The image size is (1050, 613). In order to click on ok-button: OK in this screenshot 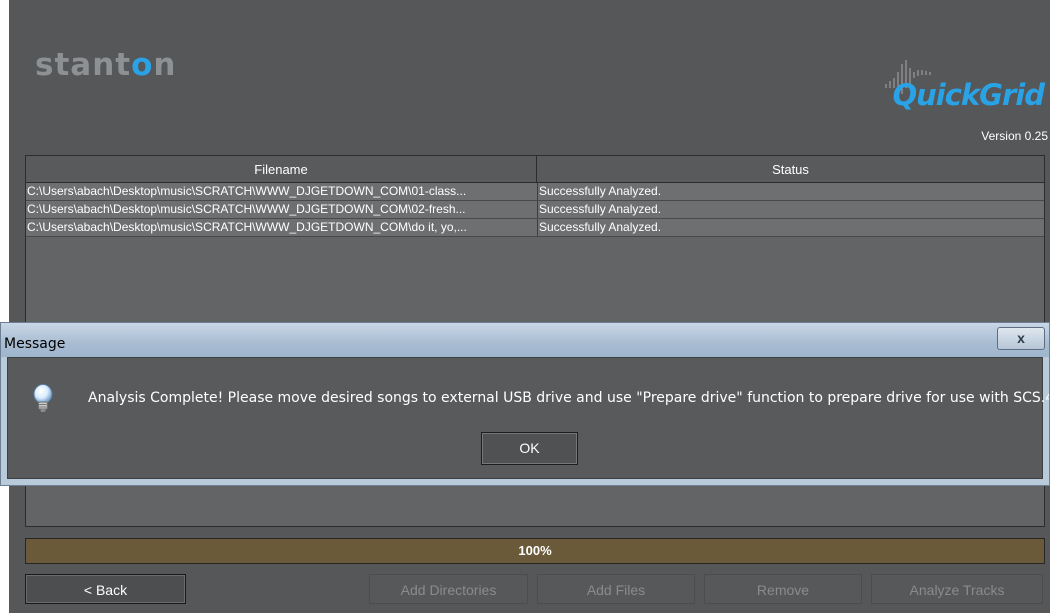, I will do `click(529, 448)`.